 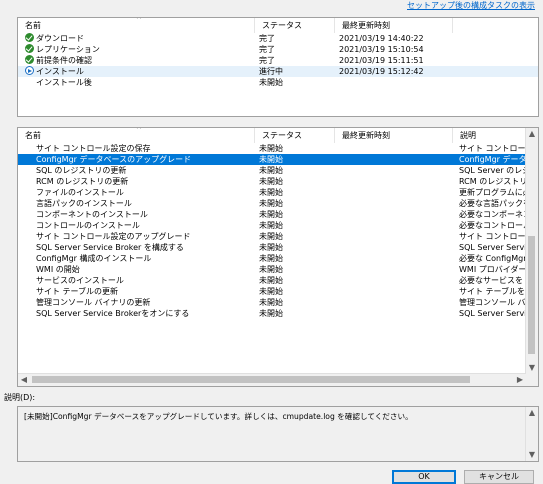 What do you see at coordinates (381, 60) in the screenshot?
I see `stage-time: 2021/03/19 15:11:51` at bounding box center [381, 60].